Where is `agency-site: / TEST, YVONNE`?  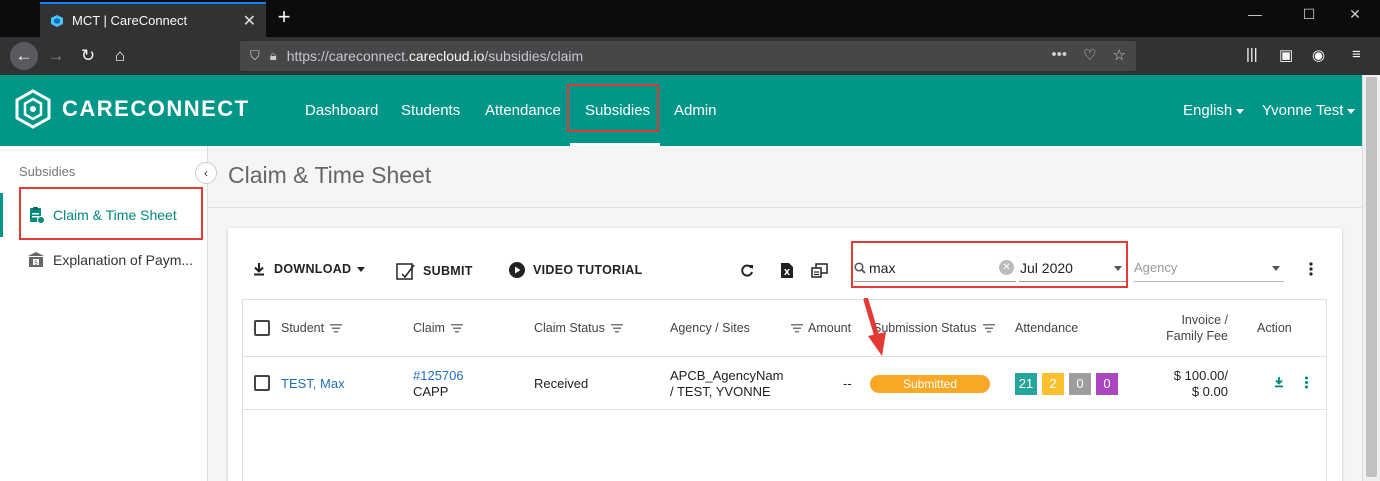
agency-site: / TEST, YVONNE is located at coordinates (720, 391).